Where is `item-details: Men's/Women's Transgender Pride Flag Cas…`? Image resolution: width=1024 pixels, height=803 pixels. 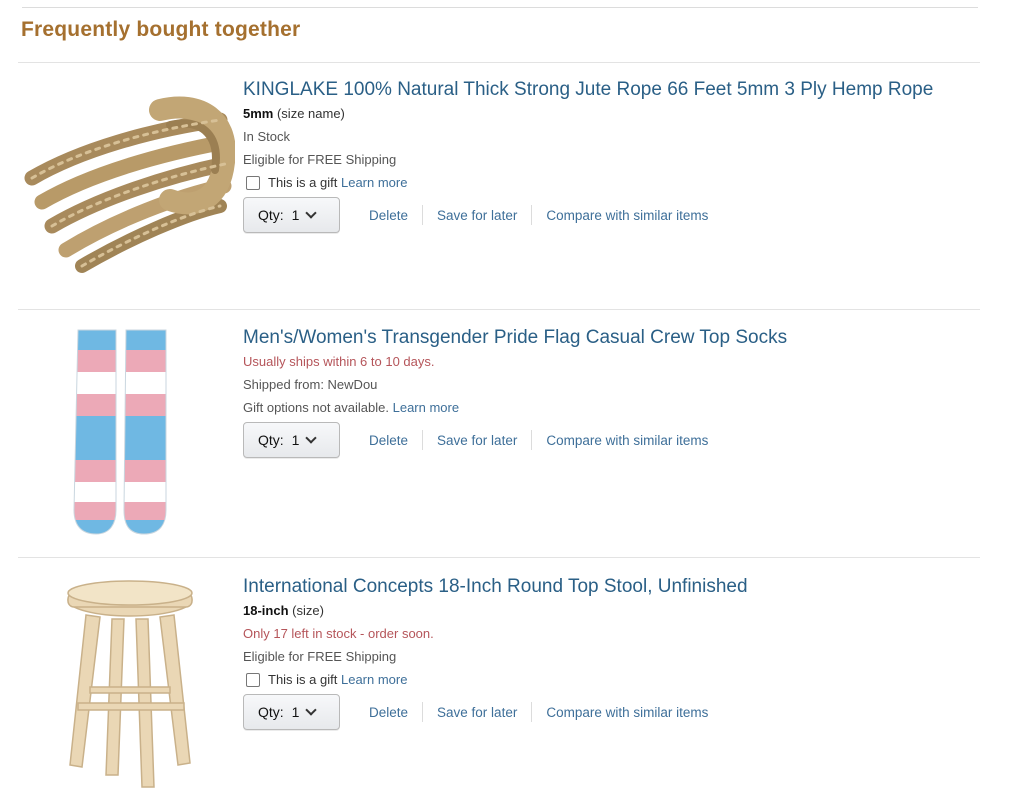
item-details: Men's/Women's Transgender Pride Flag Cas… is located at coordinates (623, 392).